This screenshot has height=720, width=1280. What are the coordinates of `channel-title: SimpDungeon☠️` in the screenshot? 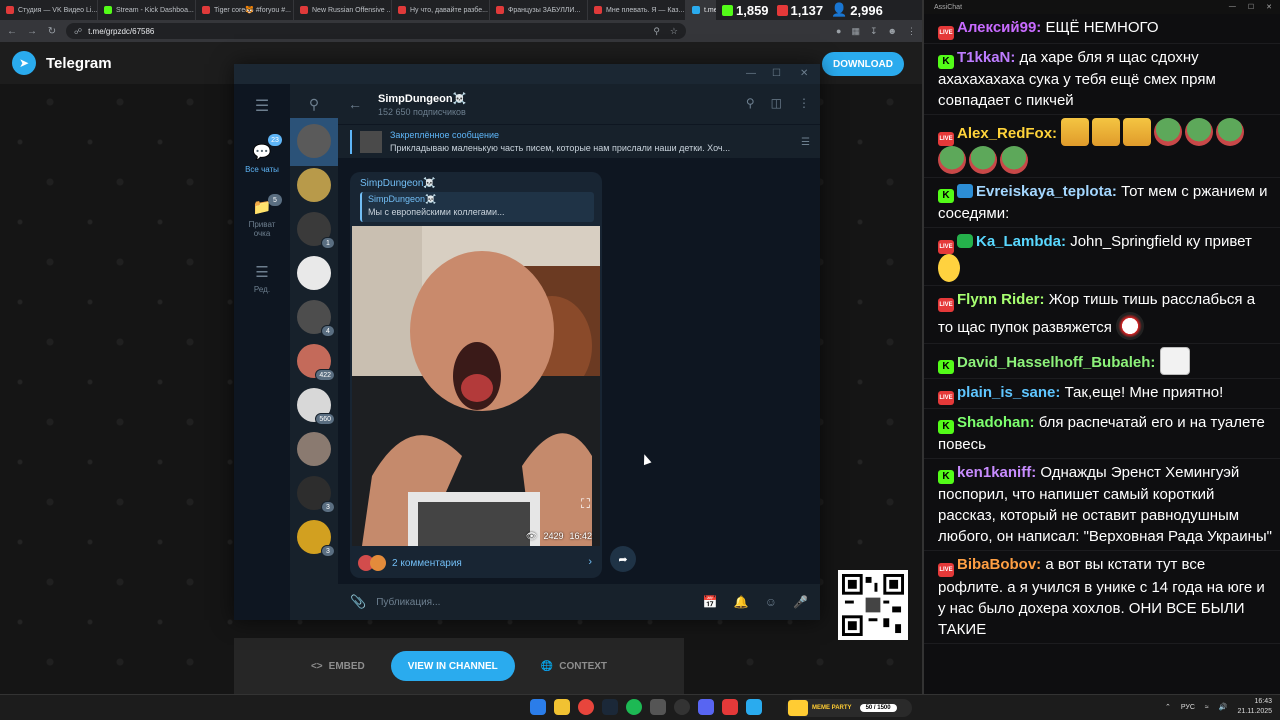 It's located at (422, 98).